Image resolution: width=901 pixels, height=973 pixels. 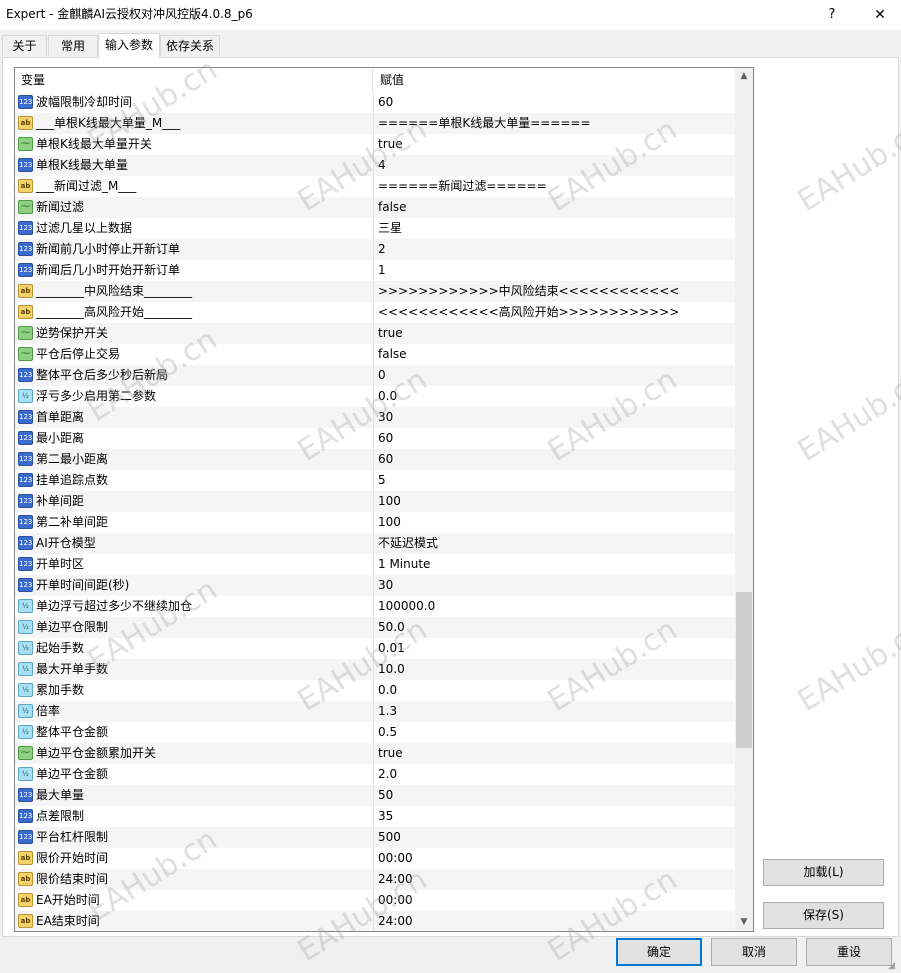 I want to click on parameter-row: 123 单根K线最大单量 4, so click(x=375, y=165).